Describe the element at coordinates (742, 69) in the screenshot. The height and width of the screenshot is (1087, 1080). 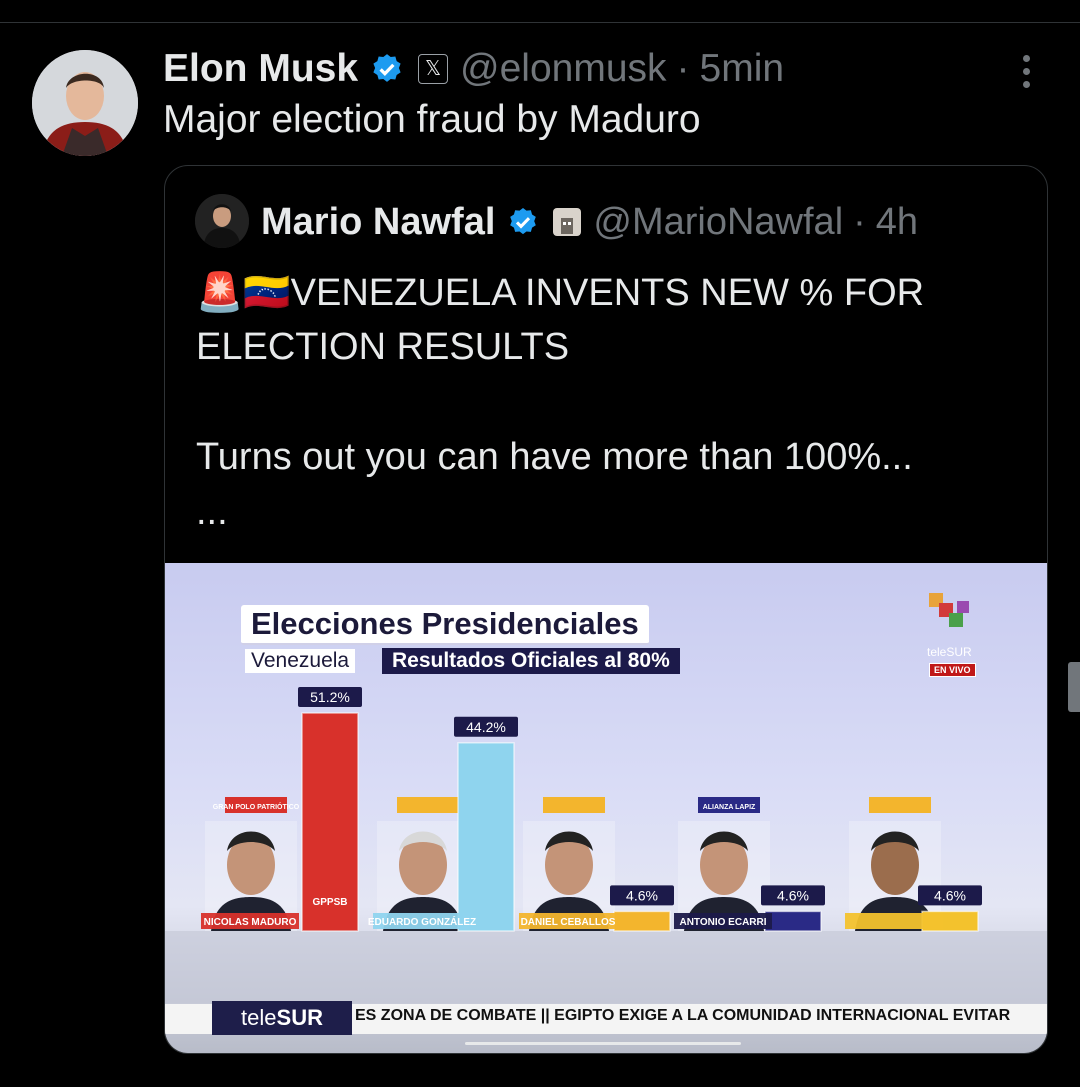
I see `post-time: 5min` at that location.